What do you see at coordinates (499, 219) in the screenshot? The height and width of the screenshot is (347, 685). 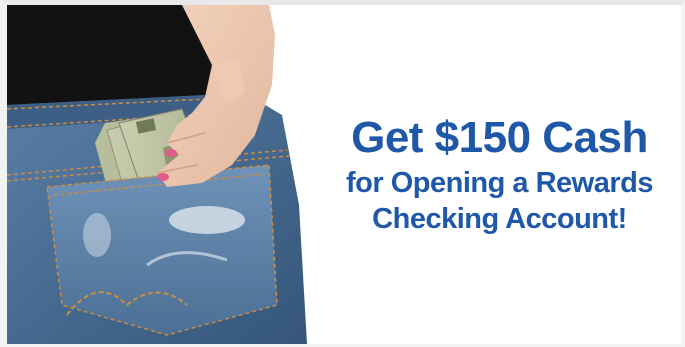 I see `headline-subtitle-line2: Checking Account!` at bounding box center [499, 219].